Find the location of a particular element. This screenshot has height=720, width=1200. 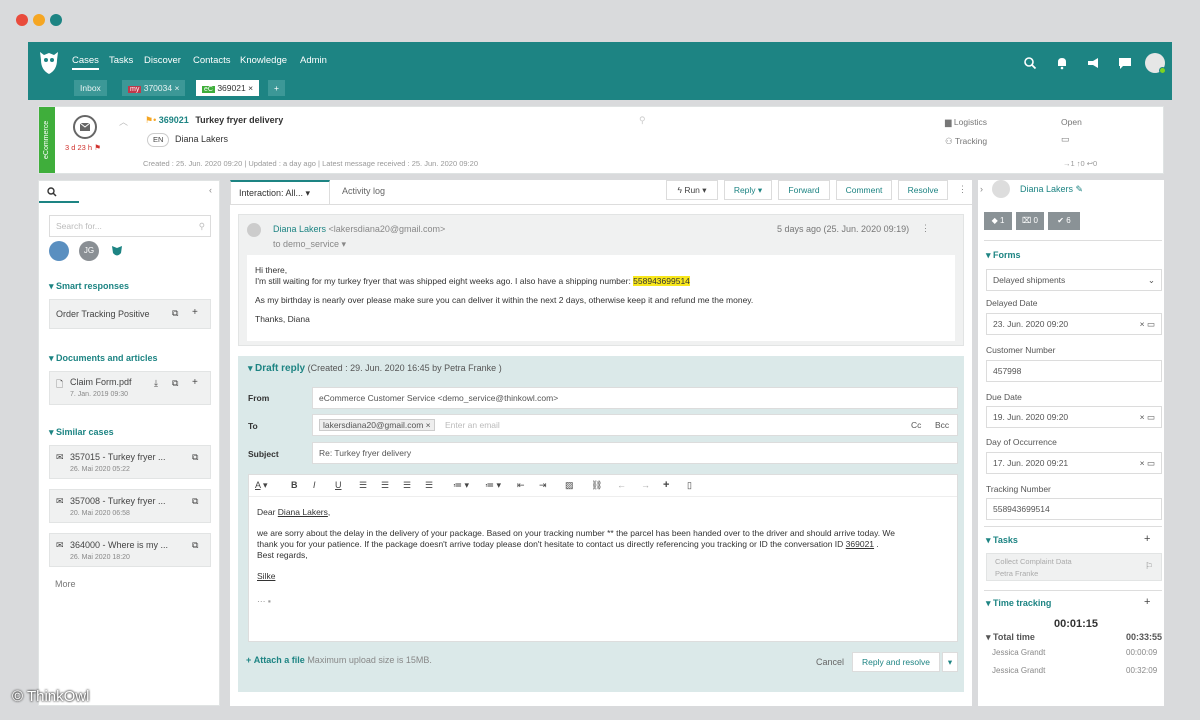

tags-counter: ◆ 1 is located at coordinates (998, 221).